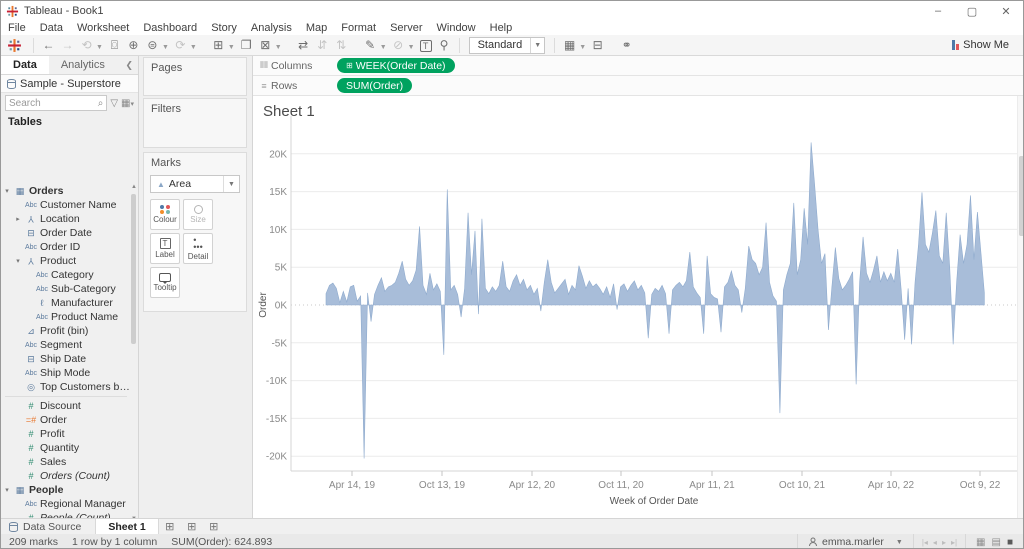  Describe the element at coordinates (195, 123) in the screenshot. I see `filters-shelf: Filters` at that location.